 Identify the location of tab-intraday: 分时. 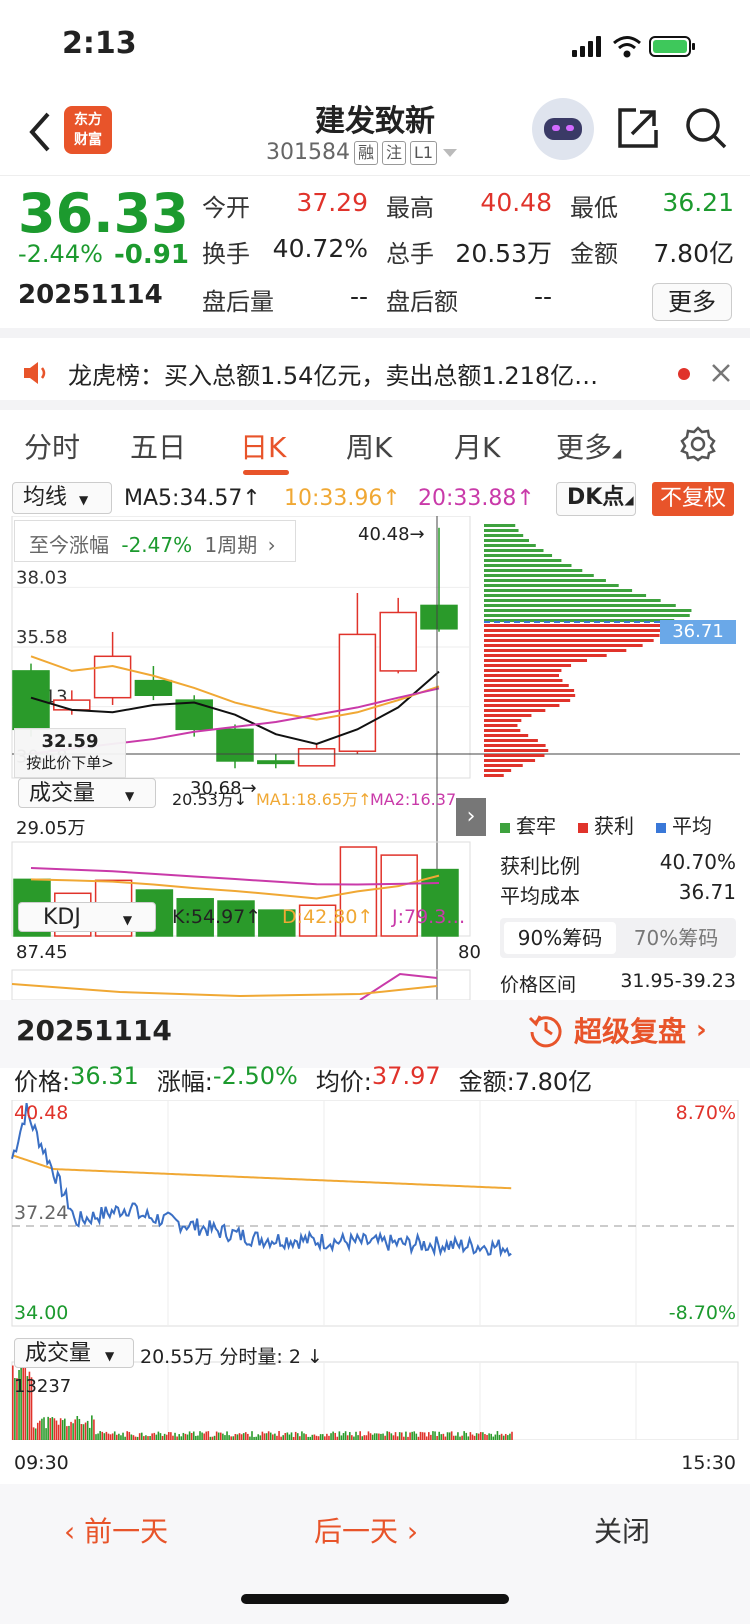
(52, 446).